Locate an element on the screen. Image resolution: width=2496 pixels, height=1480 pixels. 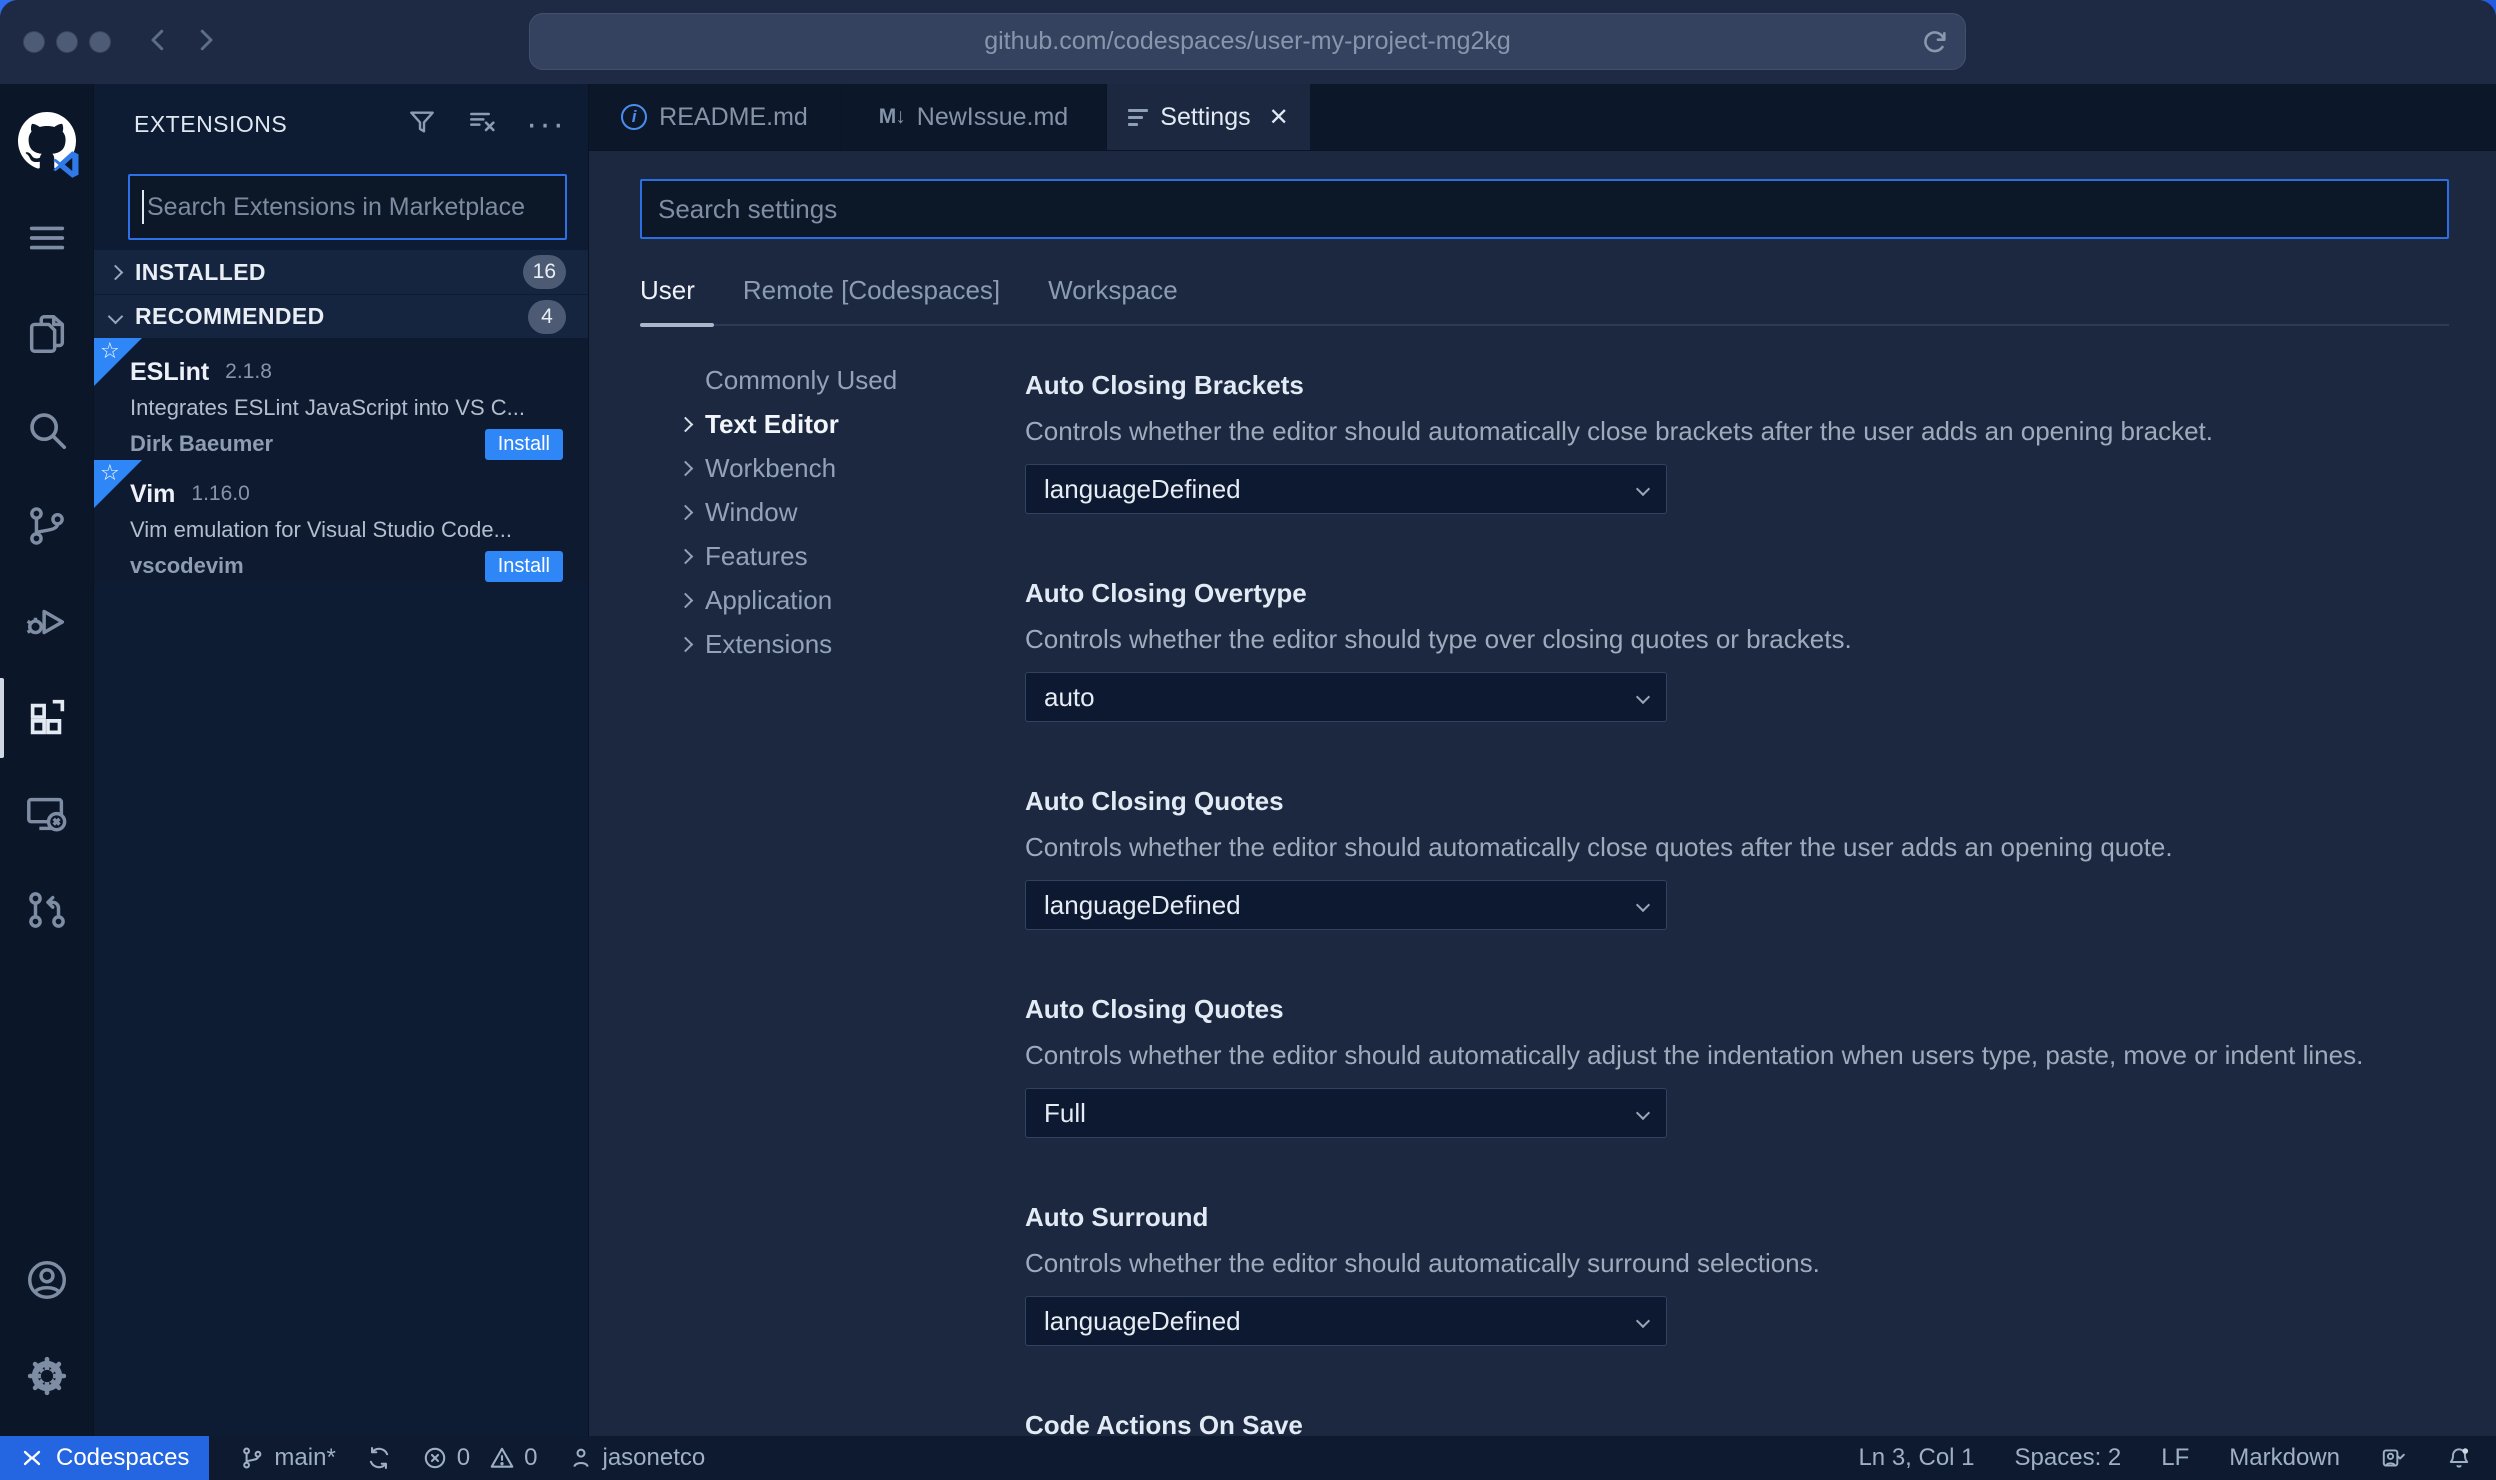
toc-label: Extensions is located at coordinates (769, 643).